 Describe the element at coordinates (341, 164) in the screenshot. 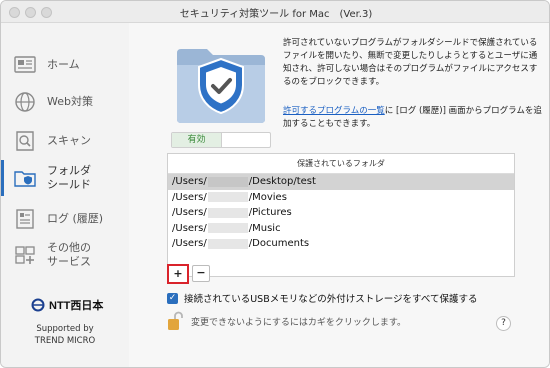

I see `table-header: 保護されているフォルダ` at that location.